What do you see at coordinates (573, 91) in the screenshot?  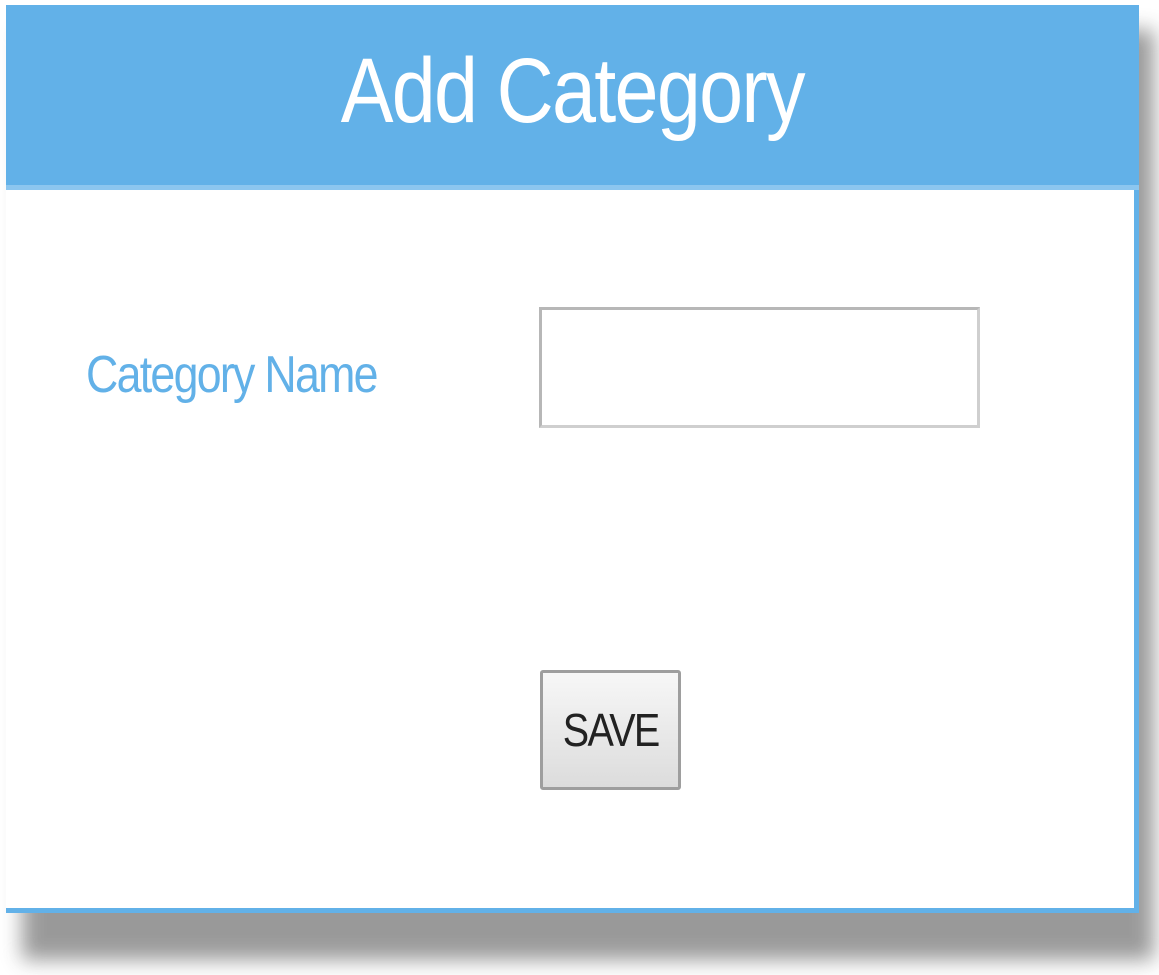 I see `panel-title: Add Category` at bounding box center [573, 91].